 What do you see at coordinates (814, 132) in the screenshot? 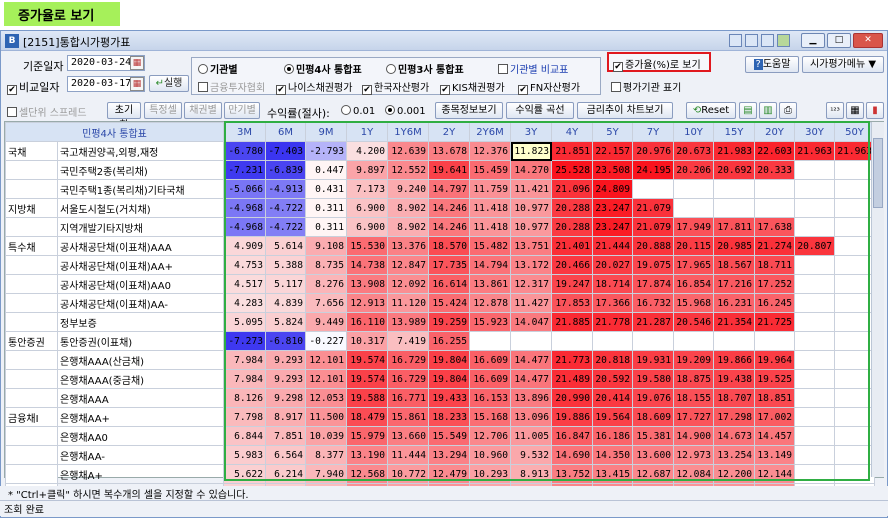
I see `column-header-30y: 30Y` at bounding box center [814, 132].